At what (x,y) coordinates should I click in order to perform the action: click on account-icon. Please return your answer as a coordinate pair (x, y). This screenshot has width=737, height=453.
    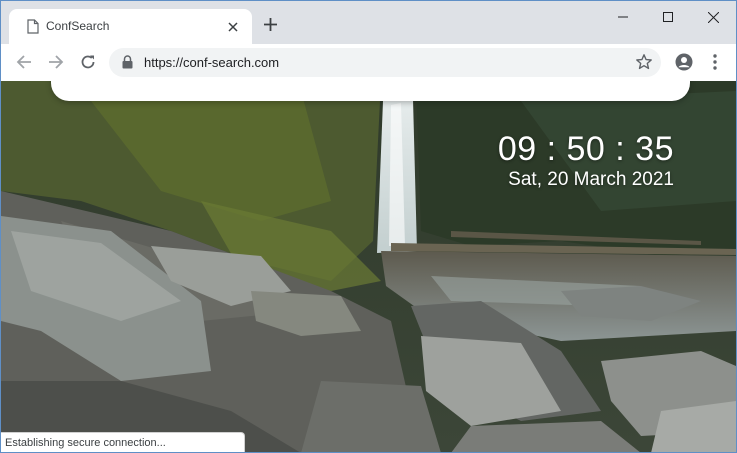
    Looking at the image, I should click on (684, 62).